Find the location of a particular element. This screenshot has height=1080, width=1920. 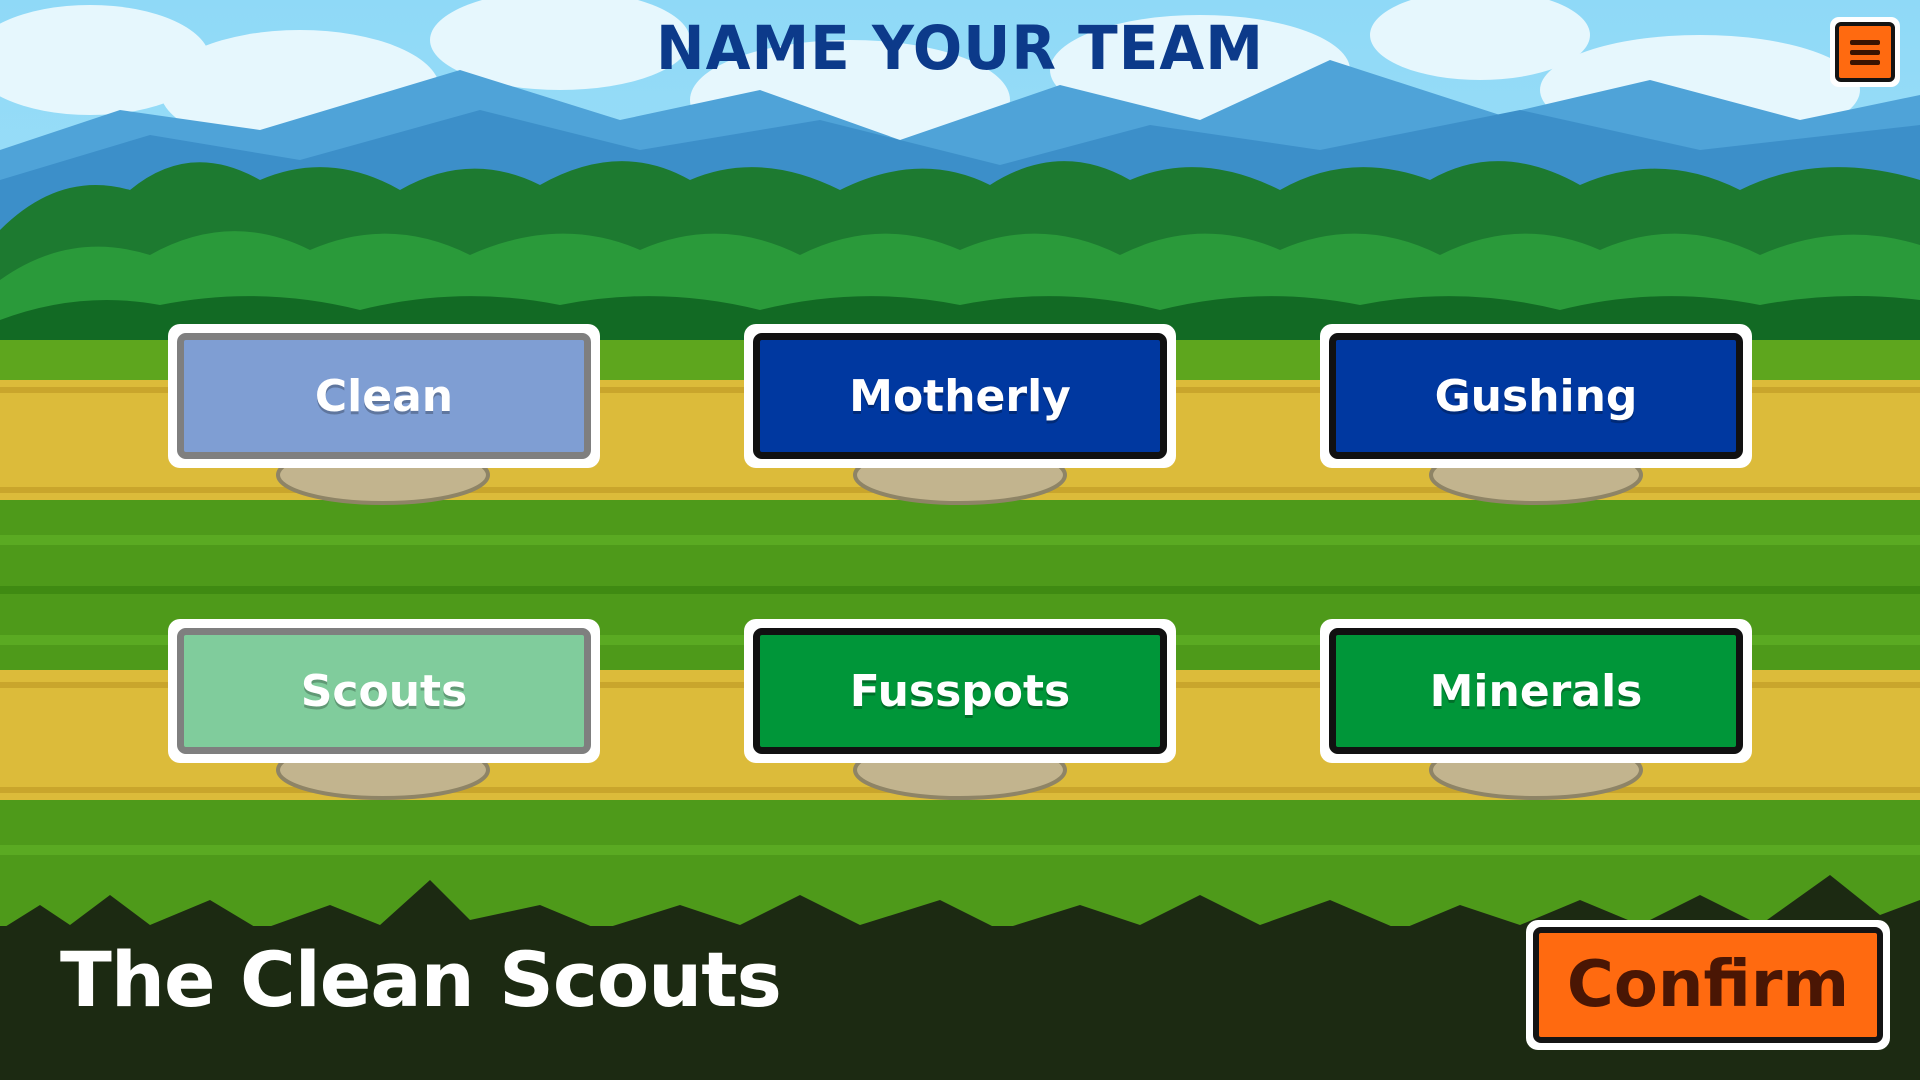

noun-option-scouts: Scouts is located at coordinates (384, 691).